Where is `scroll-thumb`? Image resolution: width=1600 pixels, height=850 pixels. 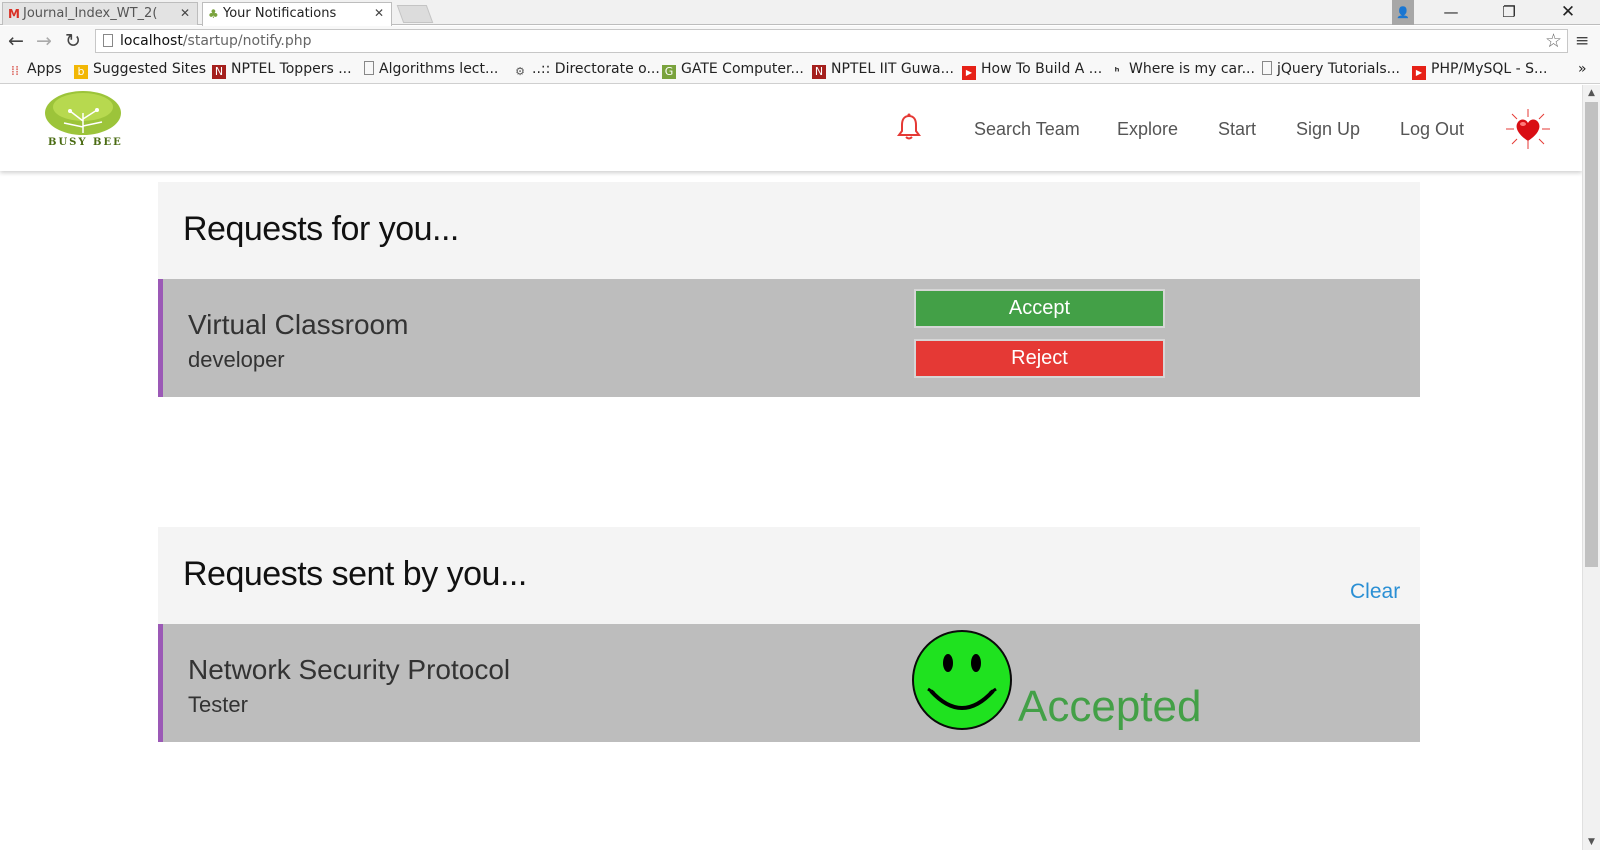 scroll-thumb is located at coordinates (1591, 334).